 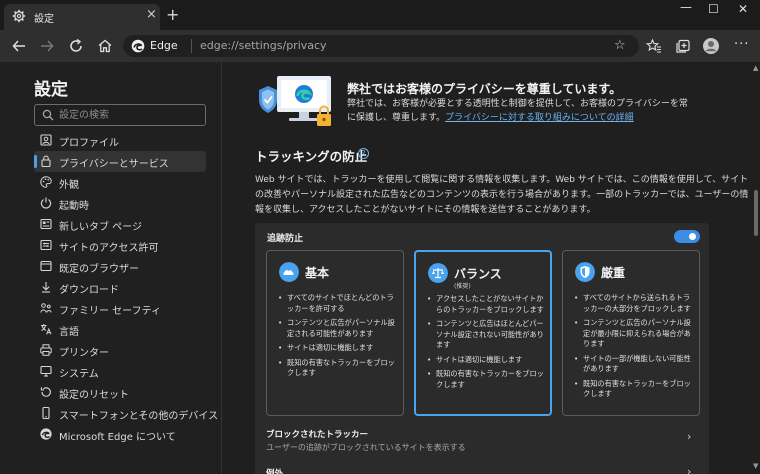 I want to click on family-icon, so click(x=46, y=308).